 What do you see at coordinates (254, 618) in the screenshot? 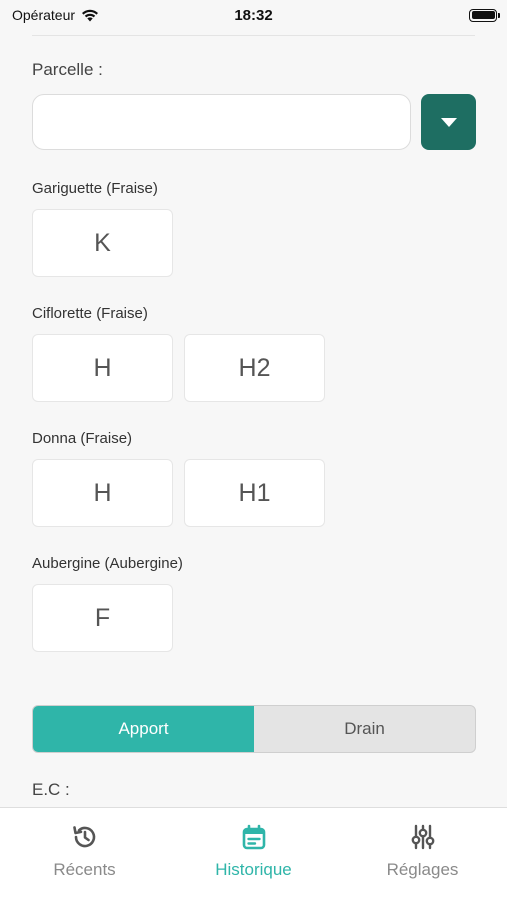
I see `crop-chips: F` at bounding box center [254, 618].